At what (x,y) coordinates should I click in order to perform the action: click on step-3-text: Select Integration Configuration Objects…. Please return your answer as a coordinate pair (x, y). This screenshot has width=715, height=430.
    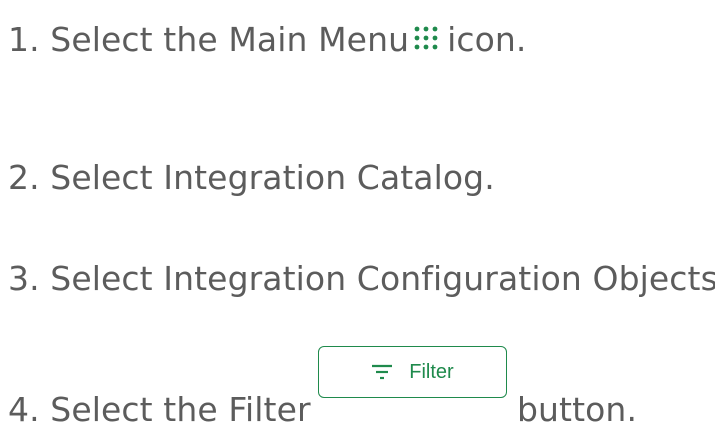
    Looking at the image, I should click on (382, 278).